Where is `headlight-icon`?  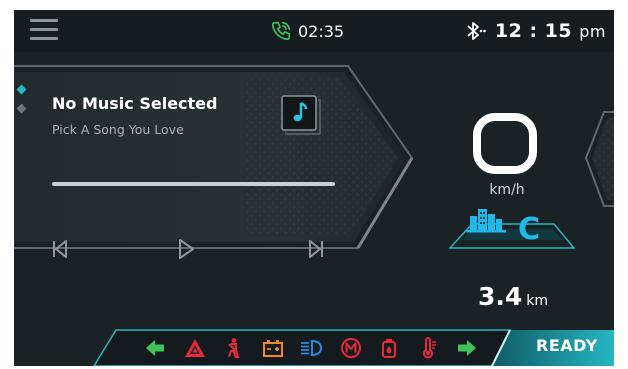 headlight-icon is located at coordinates (311, 348).